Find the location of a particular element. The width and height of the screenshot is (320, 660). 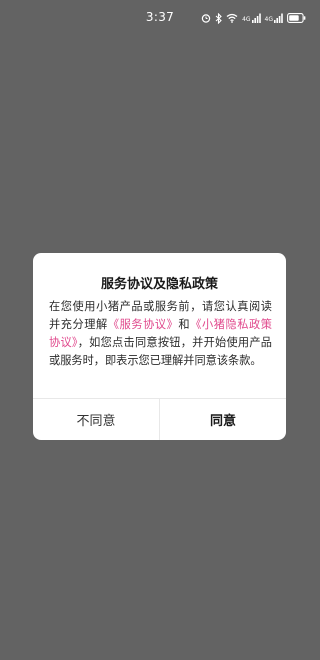

body-text-and: 和 is located at coordinates (184, 324).